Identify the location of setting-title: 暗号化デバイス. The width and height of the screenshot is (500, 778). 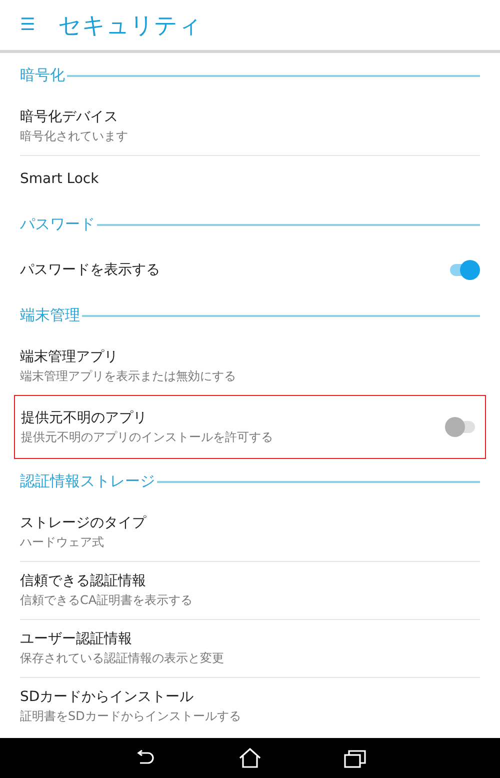
(69, 117).